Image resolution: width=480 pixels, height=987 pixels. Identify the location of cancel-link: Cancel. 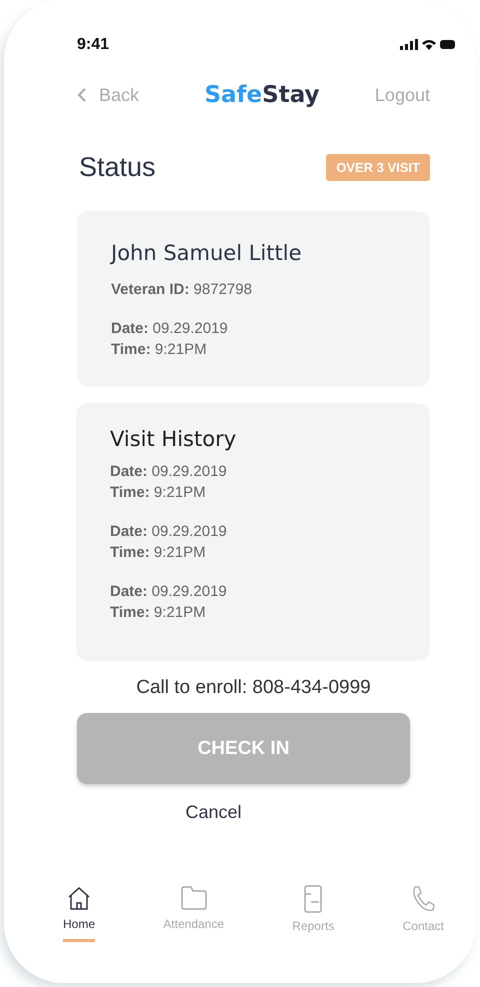
(213, 812).